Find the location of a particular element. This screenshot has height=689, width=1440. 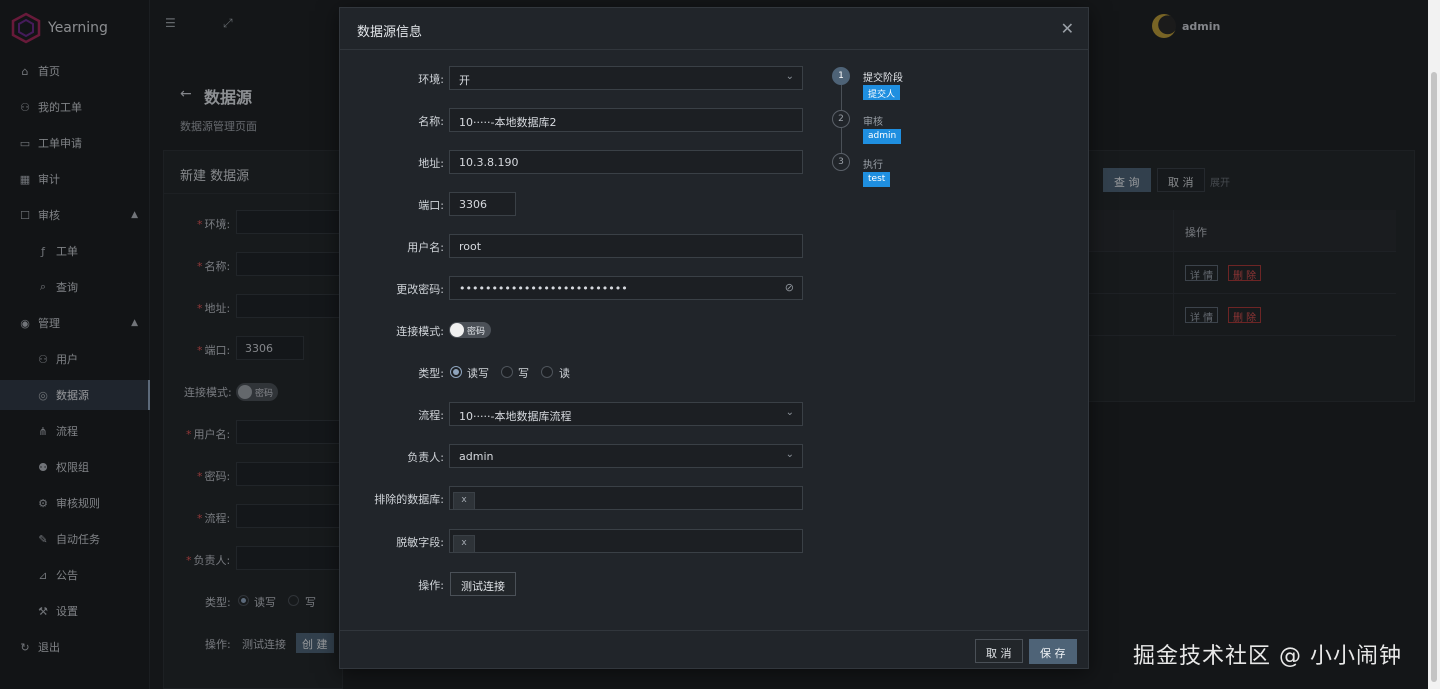

step-3-tag: test is located at coordinates (877, 179).